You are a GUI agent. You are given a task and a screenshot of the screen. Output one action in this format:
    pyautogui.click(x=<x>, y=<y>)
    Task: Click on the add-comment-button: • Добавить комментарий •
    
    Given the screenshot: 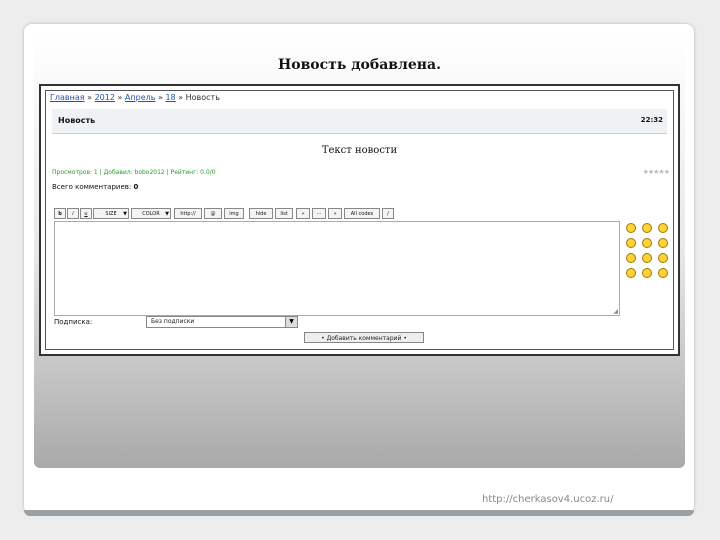 What is the action you would take?
    pyautogui.click(x=364, y=337)
    